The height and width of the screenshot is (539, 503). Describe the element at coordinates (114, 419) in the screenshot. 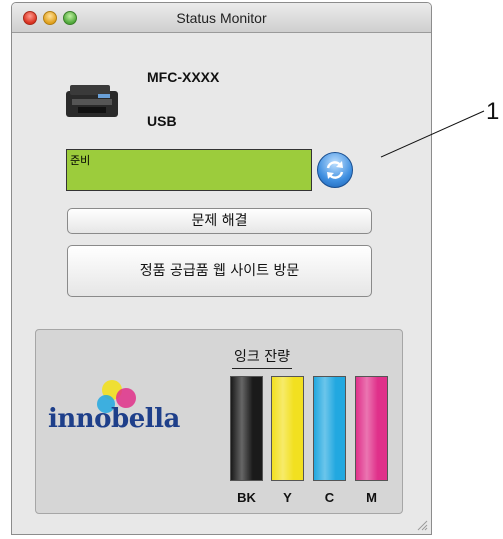

I see `logo-text: innobella` at that location.